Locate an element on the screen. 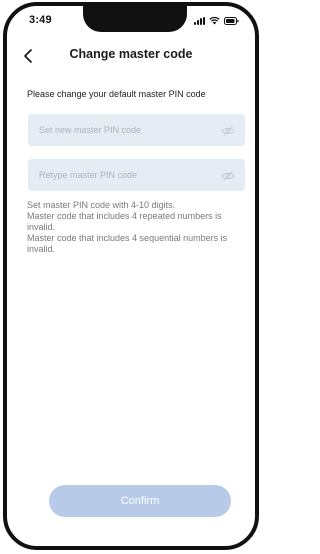  page-title: Change master code is located at coordinates (131, 54).